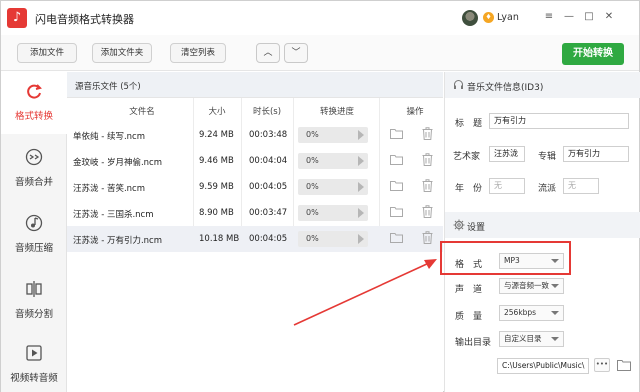  What do you see at coordinates (602, 365) in the screenshot?
I see `browse-button: •••` at bounding box center [602, 365].